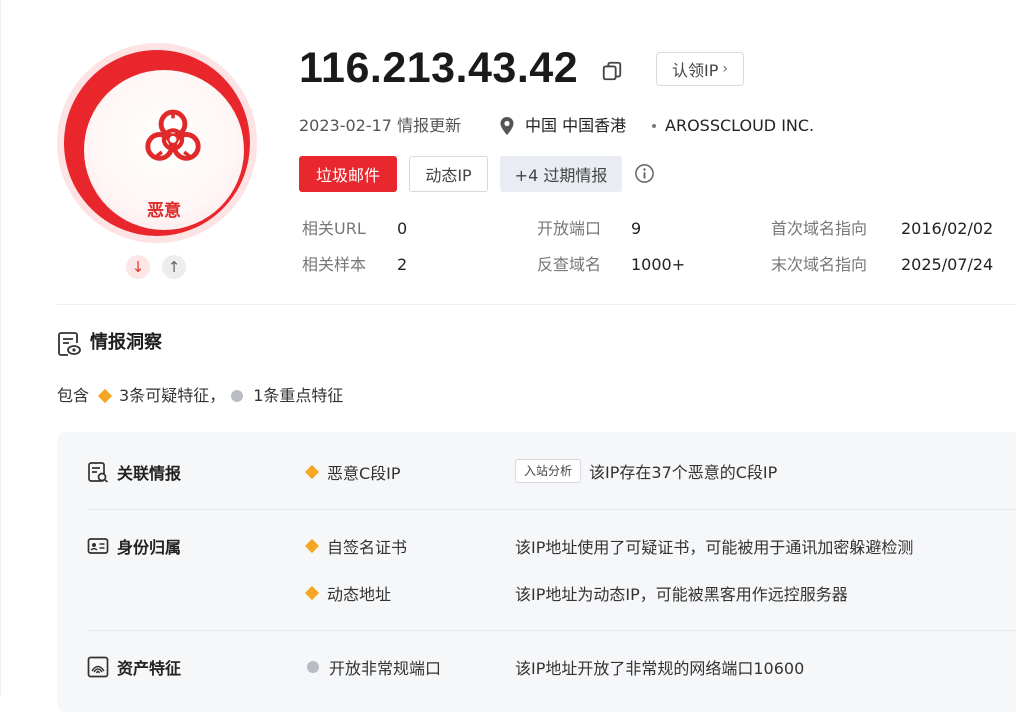 The width and height of the screenshot is (1016, 712). What do you see at coordinates (164, 211) in the screenshot?
I see `verdict-label: 恶意` at bounding box center [164, 211].